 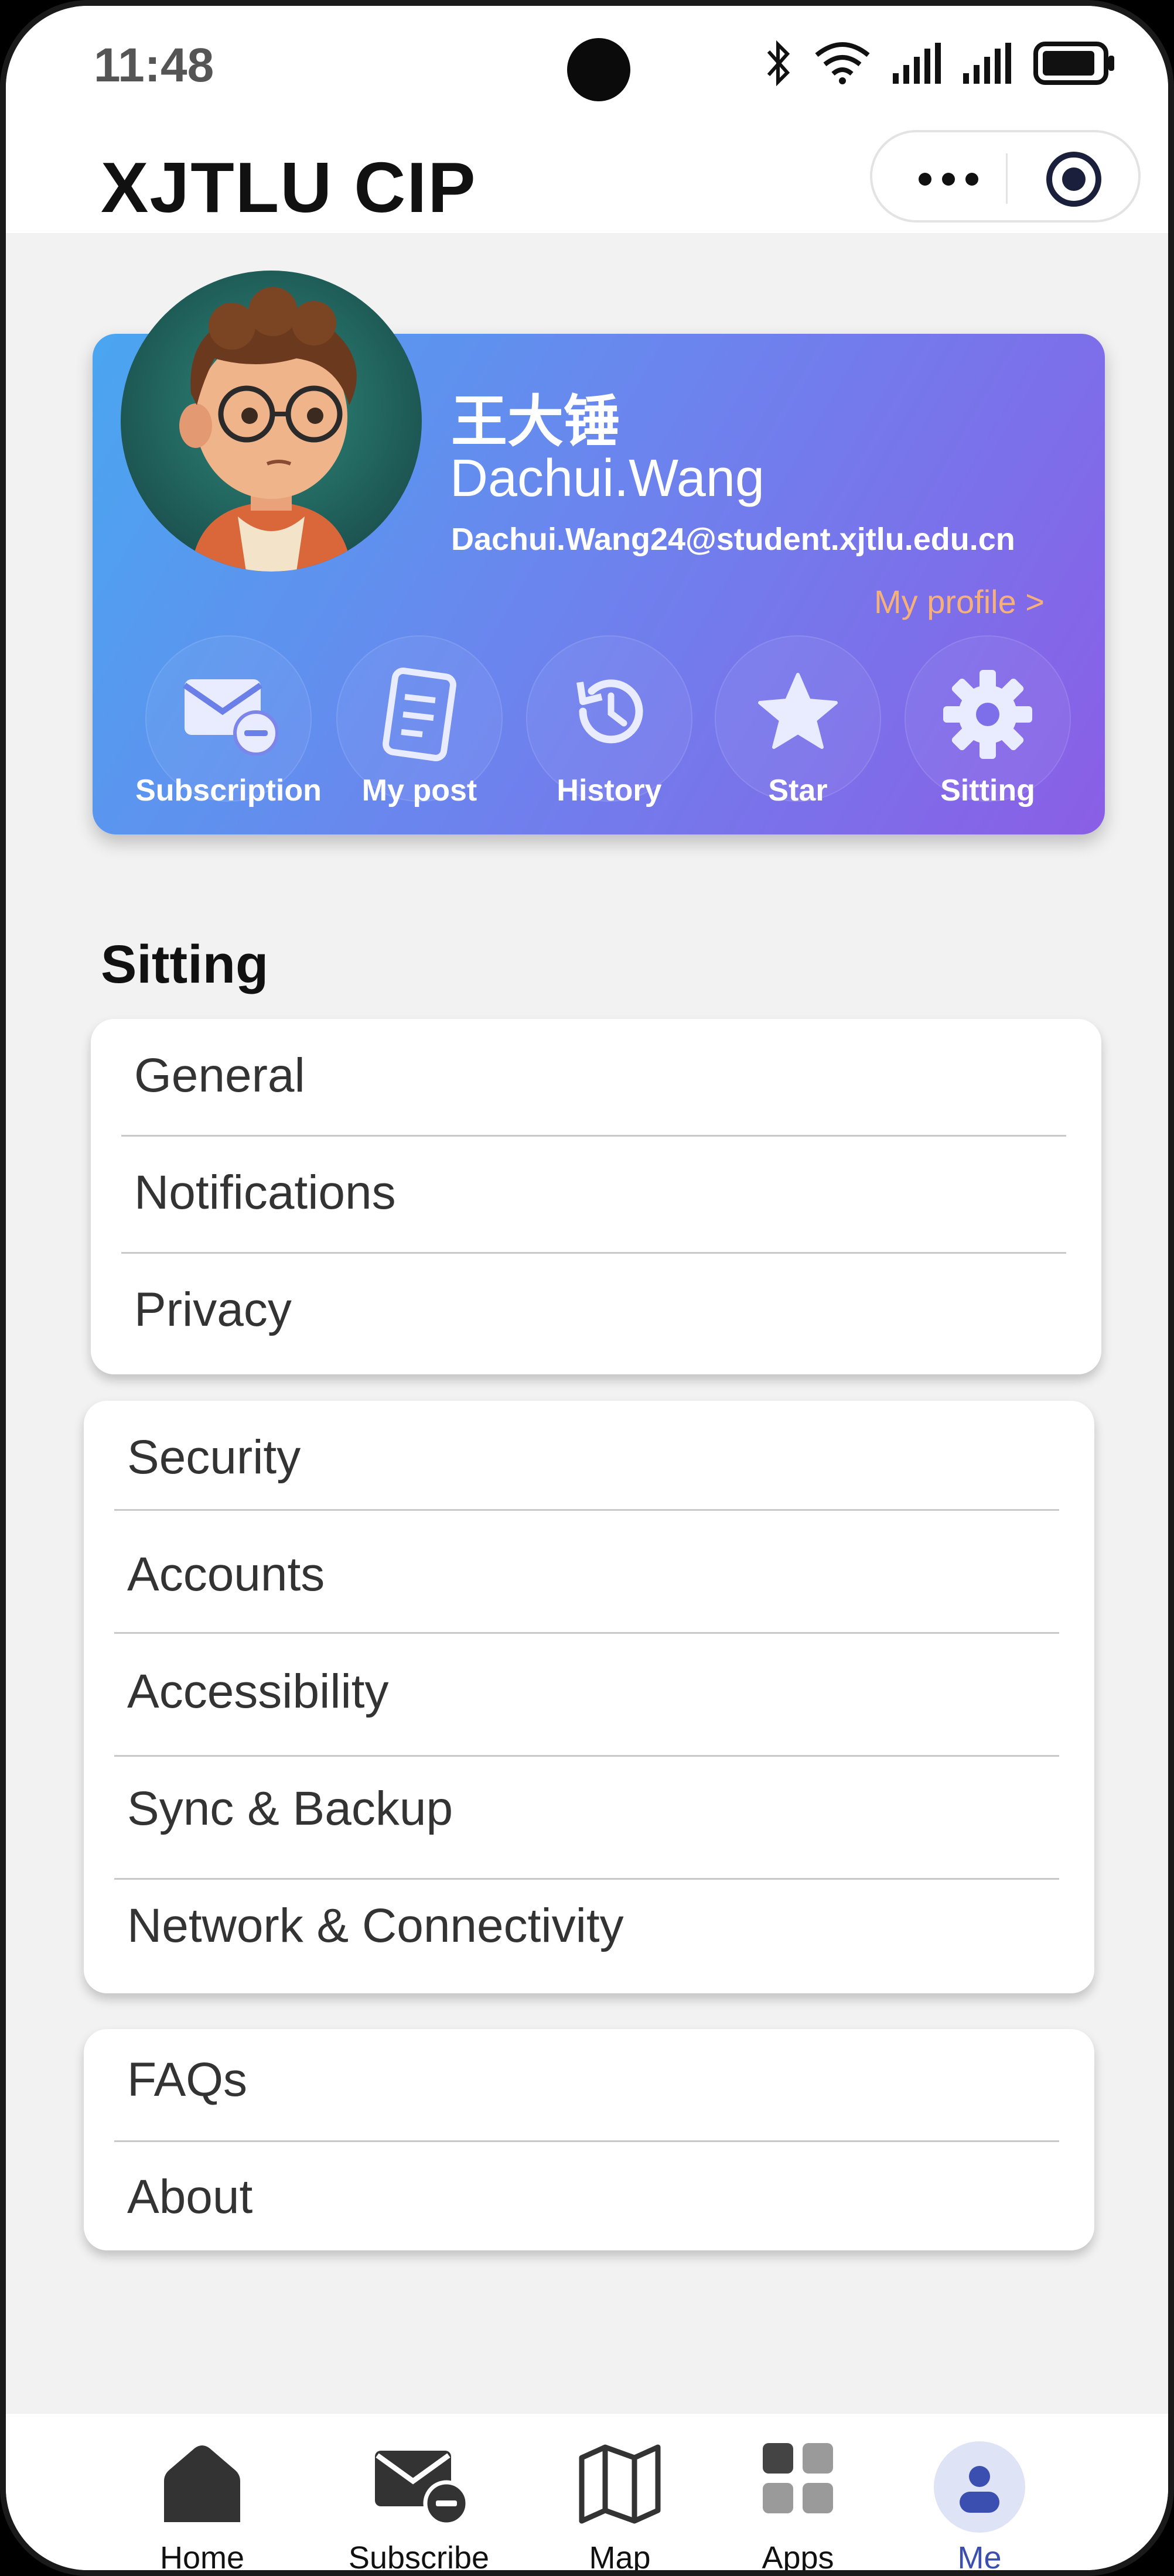 I want to click on nav-home: Home, so click(x=202, y=2501).